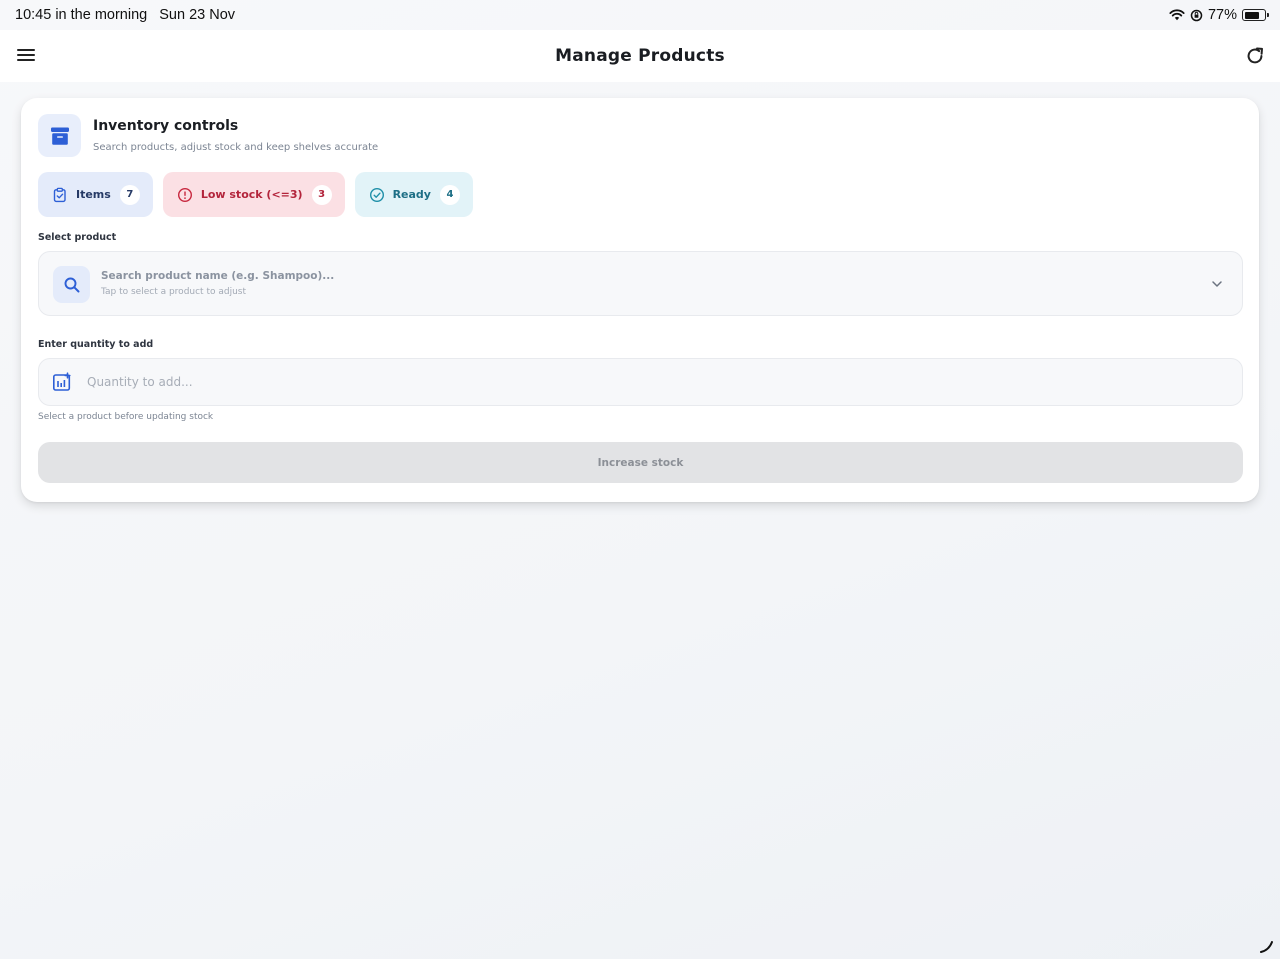  I want to click on quantity-helper-text: Select a product before updating stock, so click(126, 417).